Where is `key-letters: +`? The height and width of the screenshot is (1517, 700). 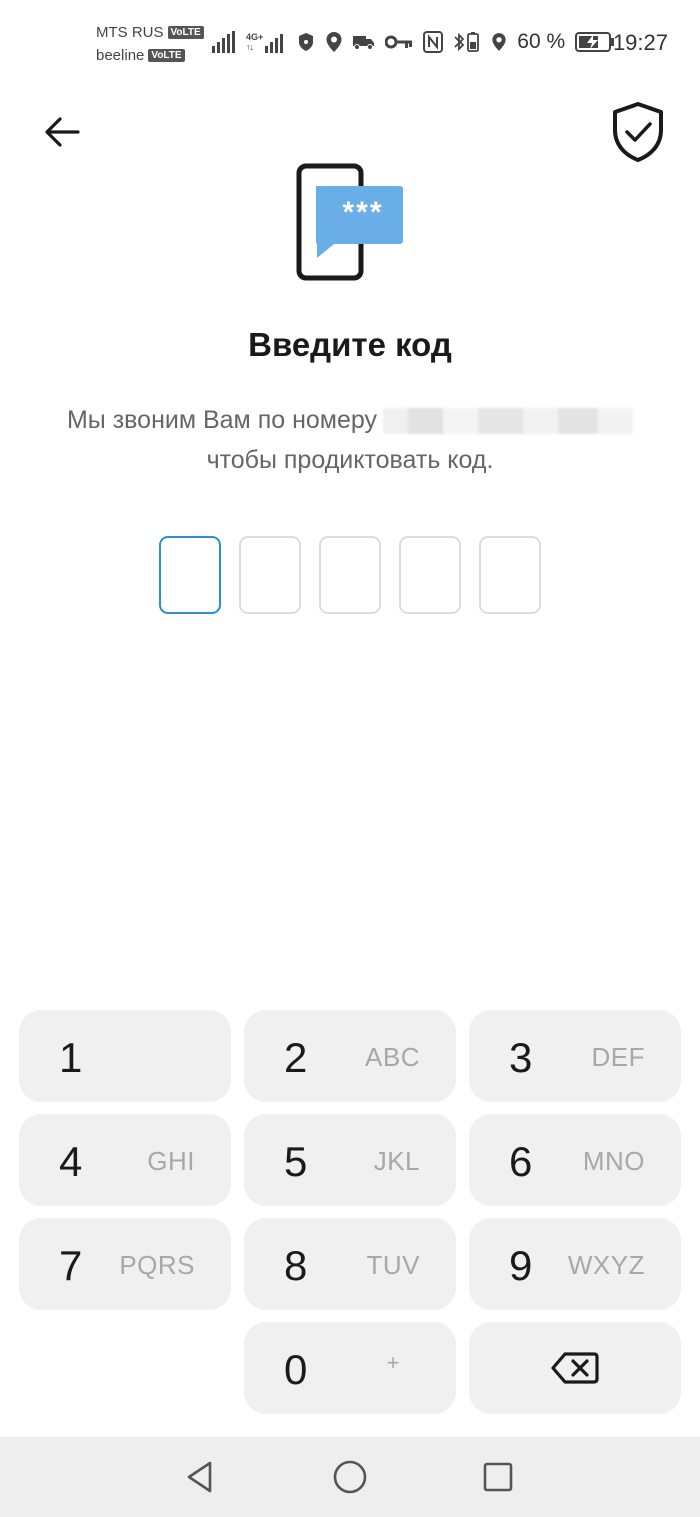 key-letters: + is located at coordinates (393, 1362).